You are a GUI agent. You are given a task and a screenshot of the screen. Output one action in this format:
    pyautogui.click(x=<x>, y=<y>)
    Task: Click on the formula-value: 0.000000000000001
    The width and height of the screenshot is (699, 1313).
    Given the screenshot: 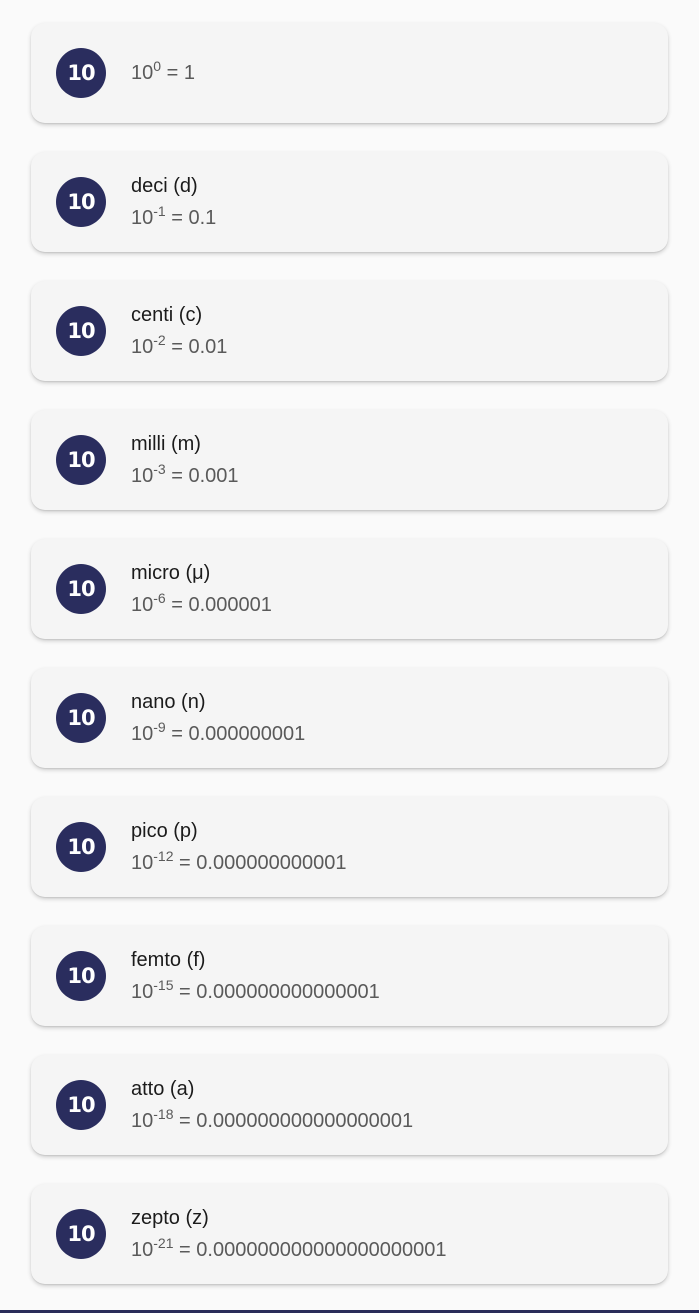 What is the action you would take?
    pyautogui.click(x=288, y=992)
    